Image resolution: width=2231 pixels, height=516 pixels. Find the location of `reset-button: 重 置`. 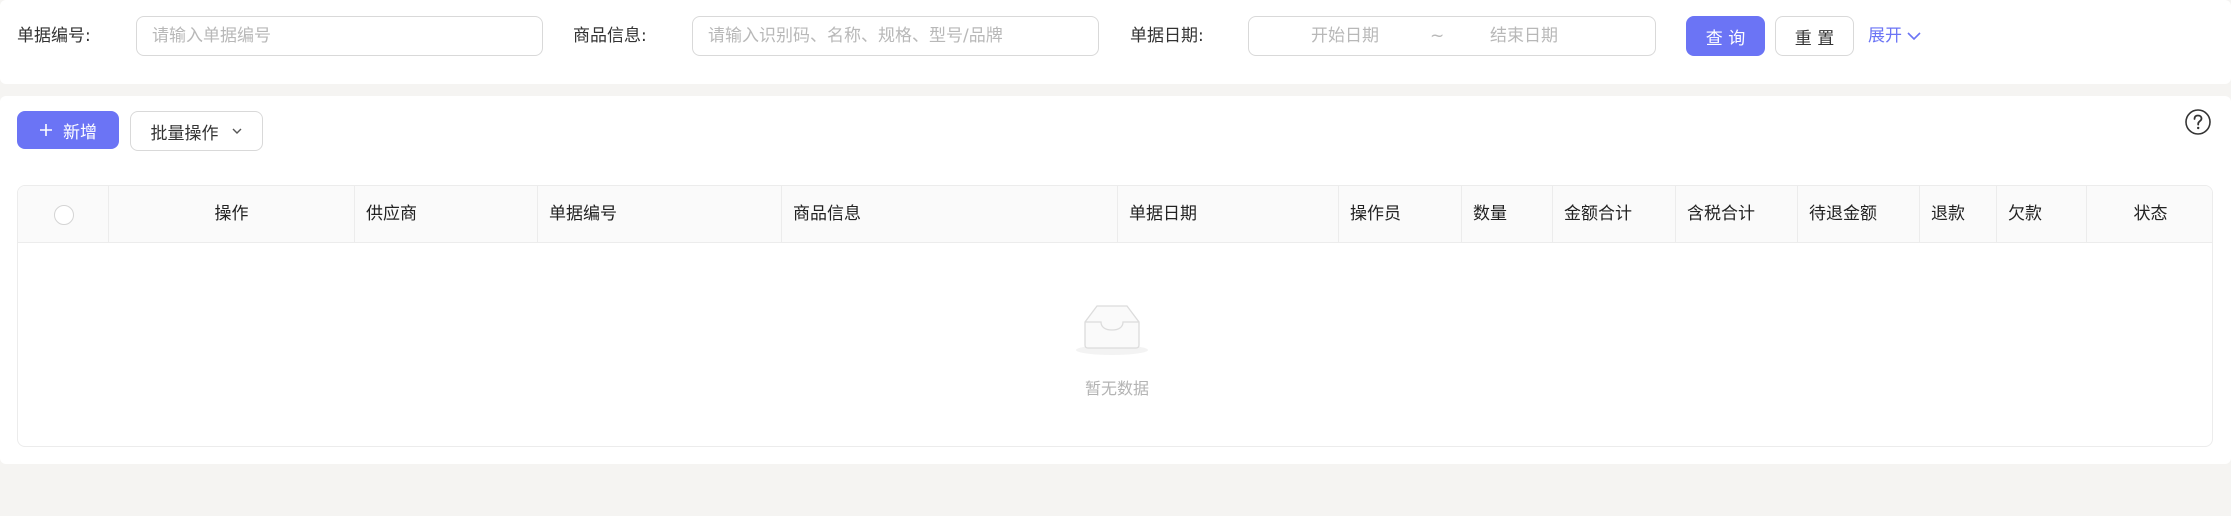

reset-button: 重 置 is located at coordinates (1814, 36).